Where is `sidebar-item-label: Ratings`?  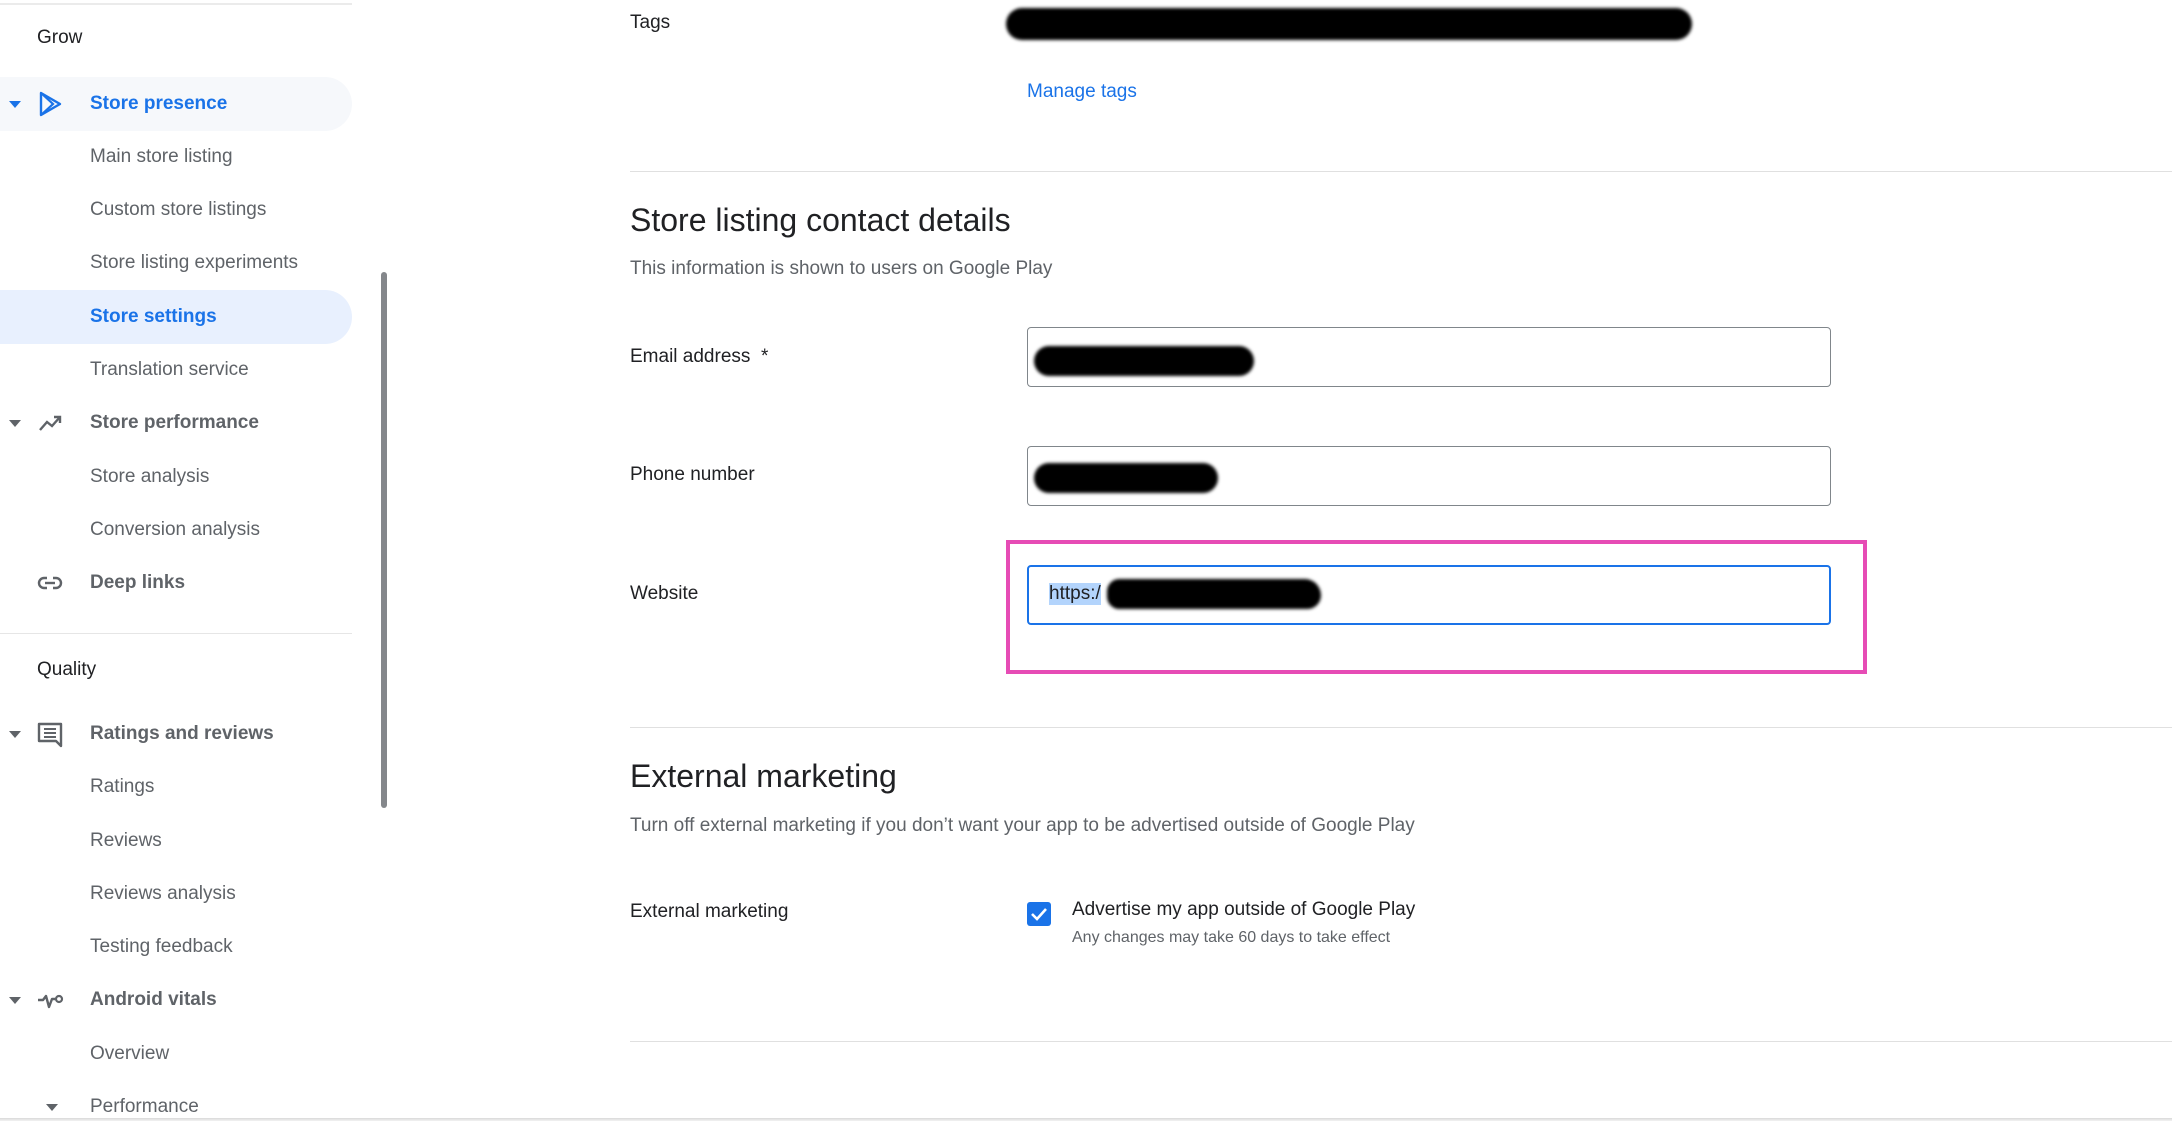 sidebar-item-label: Ratings is located at coordinates (122, 786).